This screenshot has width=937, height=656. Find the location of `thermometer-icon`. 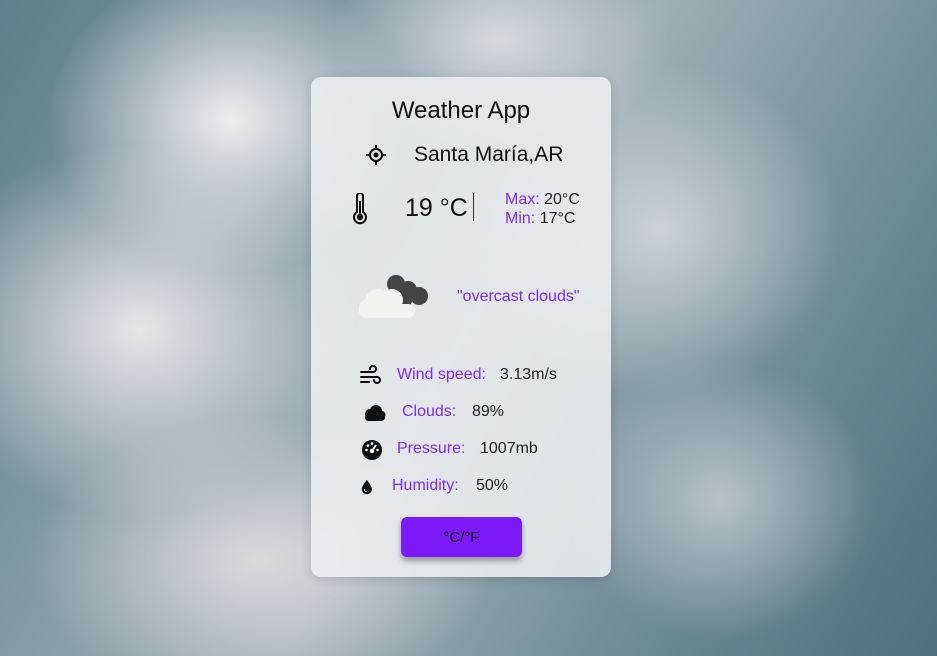

thermometer-icon is located at coordinates (360, 209).